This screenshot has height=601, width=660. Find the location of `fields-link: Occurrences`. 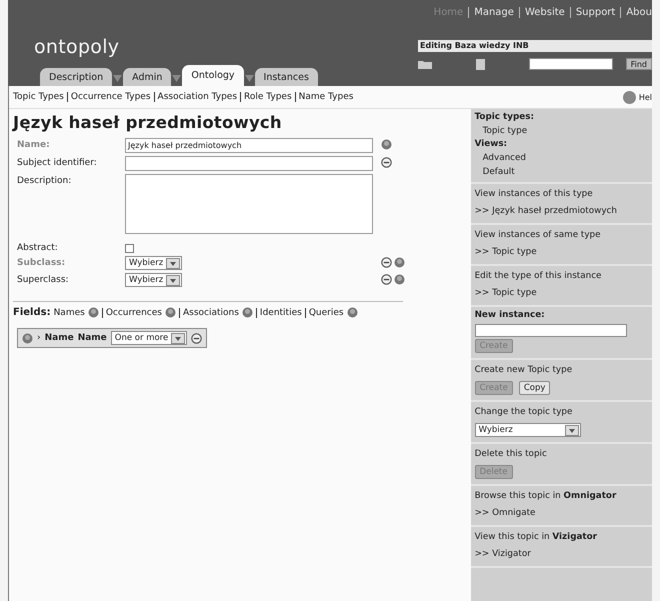

fields-link: Occurrences is located at coordinates (132, 313).